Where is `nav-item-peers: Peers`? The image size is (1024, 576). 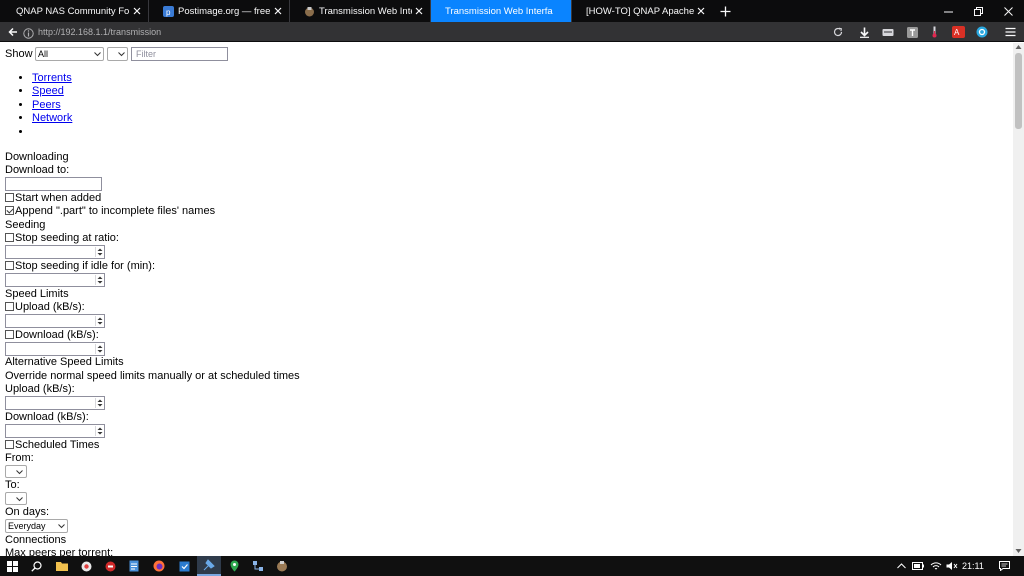 nav-item-peers: Peers is located at coordinates (52, 105).